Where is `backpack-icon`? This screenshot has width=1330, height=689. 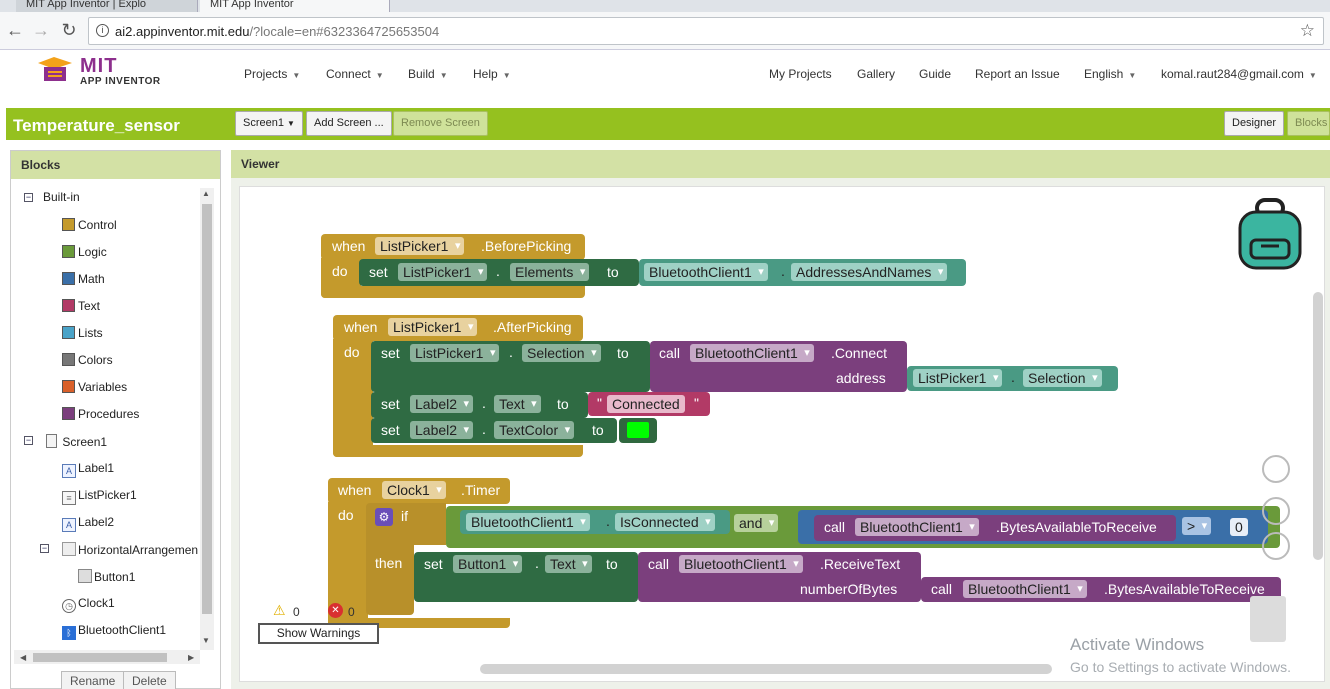
backpack-icon is located at coordinates (1270, 234).